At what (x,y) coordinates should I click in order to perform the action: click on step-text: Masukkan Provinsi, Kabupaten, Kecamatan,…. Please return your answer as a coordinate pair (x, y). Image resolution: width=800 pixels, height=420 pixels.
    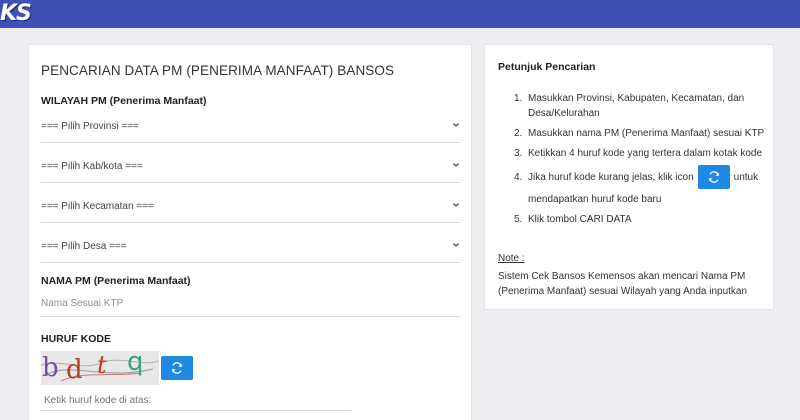
    Looking at the image, I should click on (636, 106).